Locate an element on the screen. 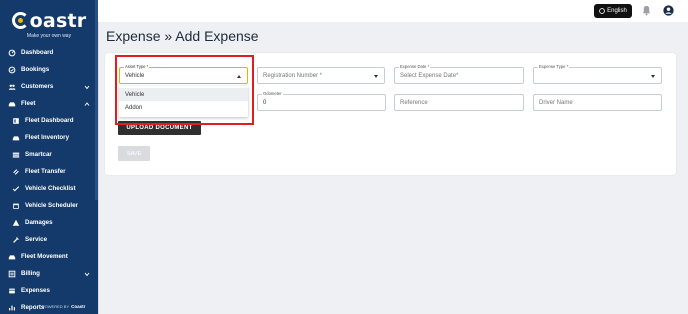 The height and width of the screenshot is (314, 688). globe-icon is located at coordinates (602, 11).